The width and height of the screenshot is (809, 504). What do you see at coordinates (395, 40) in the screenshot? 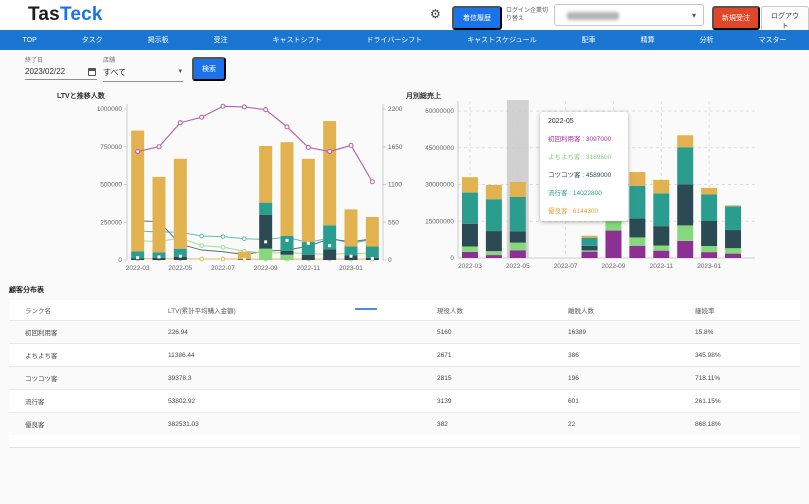
I see `nav-item-5: ドライバーシフト` at bounding box center [395, 40].